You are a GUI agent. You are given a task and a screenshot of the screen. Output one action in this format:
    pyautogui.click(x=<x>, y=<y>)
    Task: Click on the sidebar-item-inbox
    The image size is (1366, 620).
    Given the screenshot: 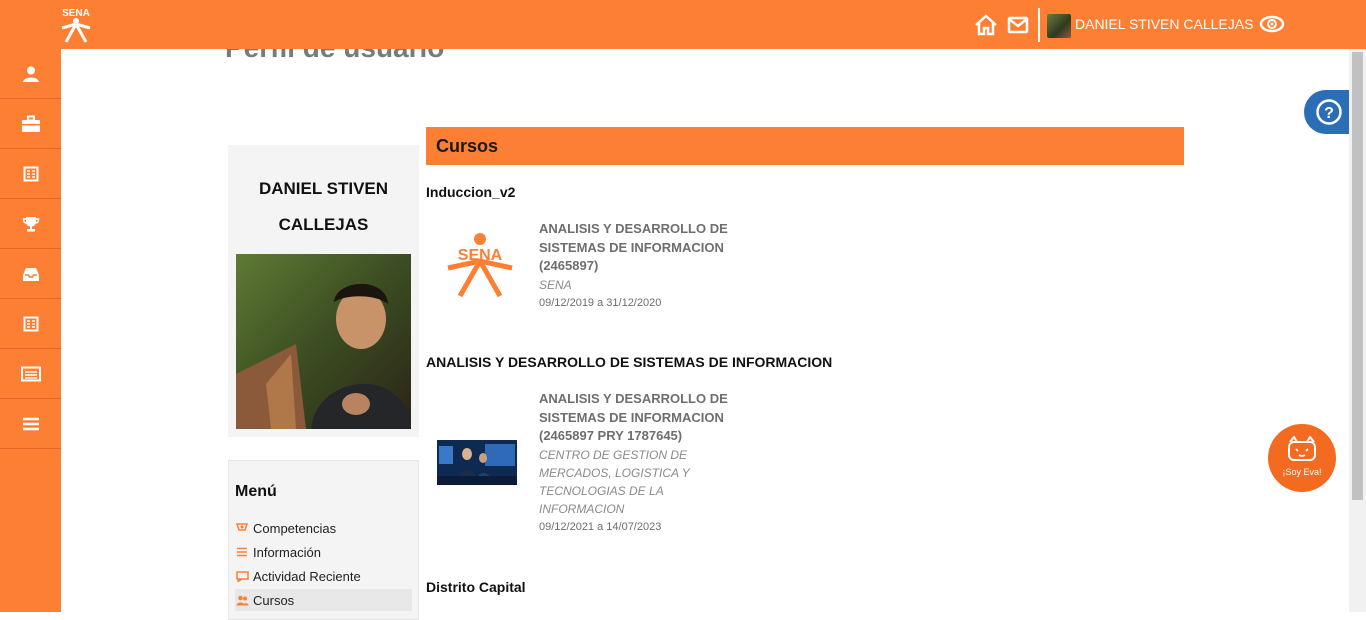 What is the action you would take?
    pyautogui.click(x=30, y=274)
    